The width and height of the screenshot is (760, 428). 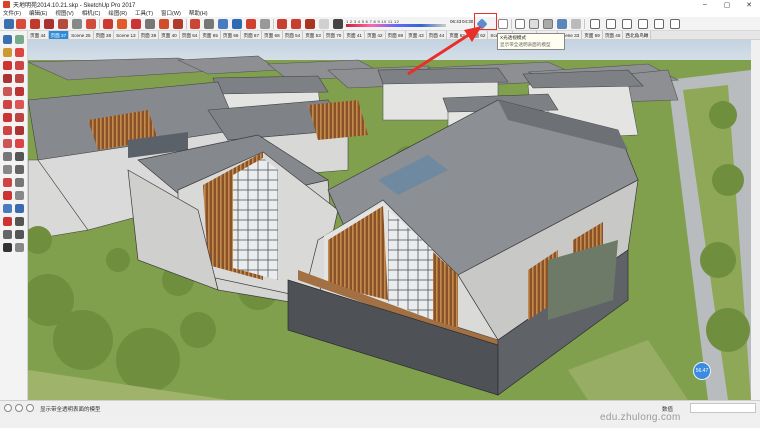 I want to click on rotated-rect-tool-icon, so click(x=19, y=78).